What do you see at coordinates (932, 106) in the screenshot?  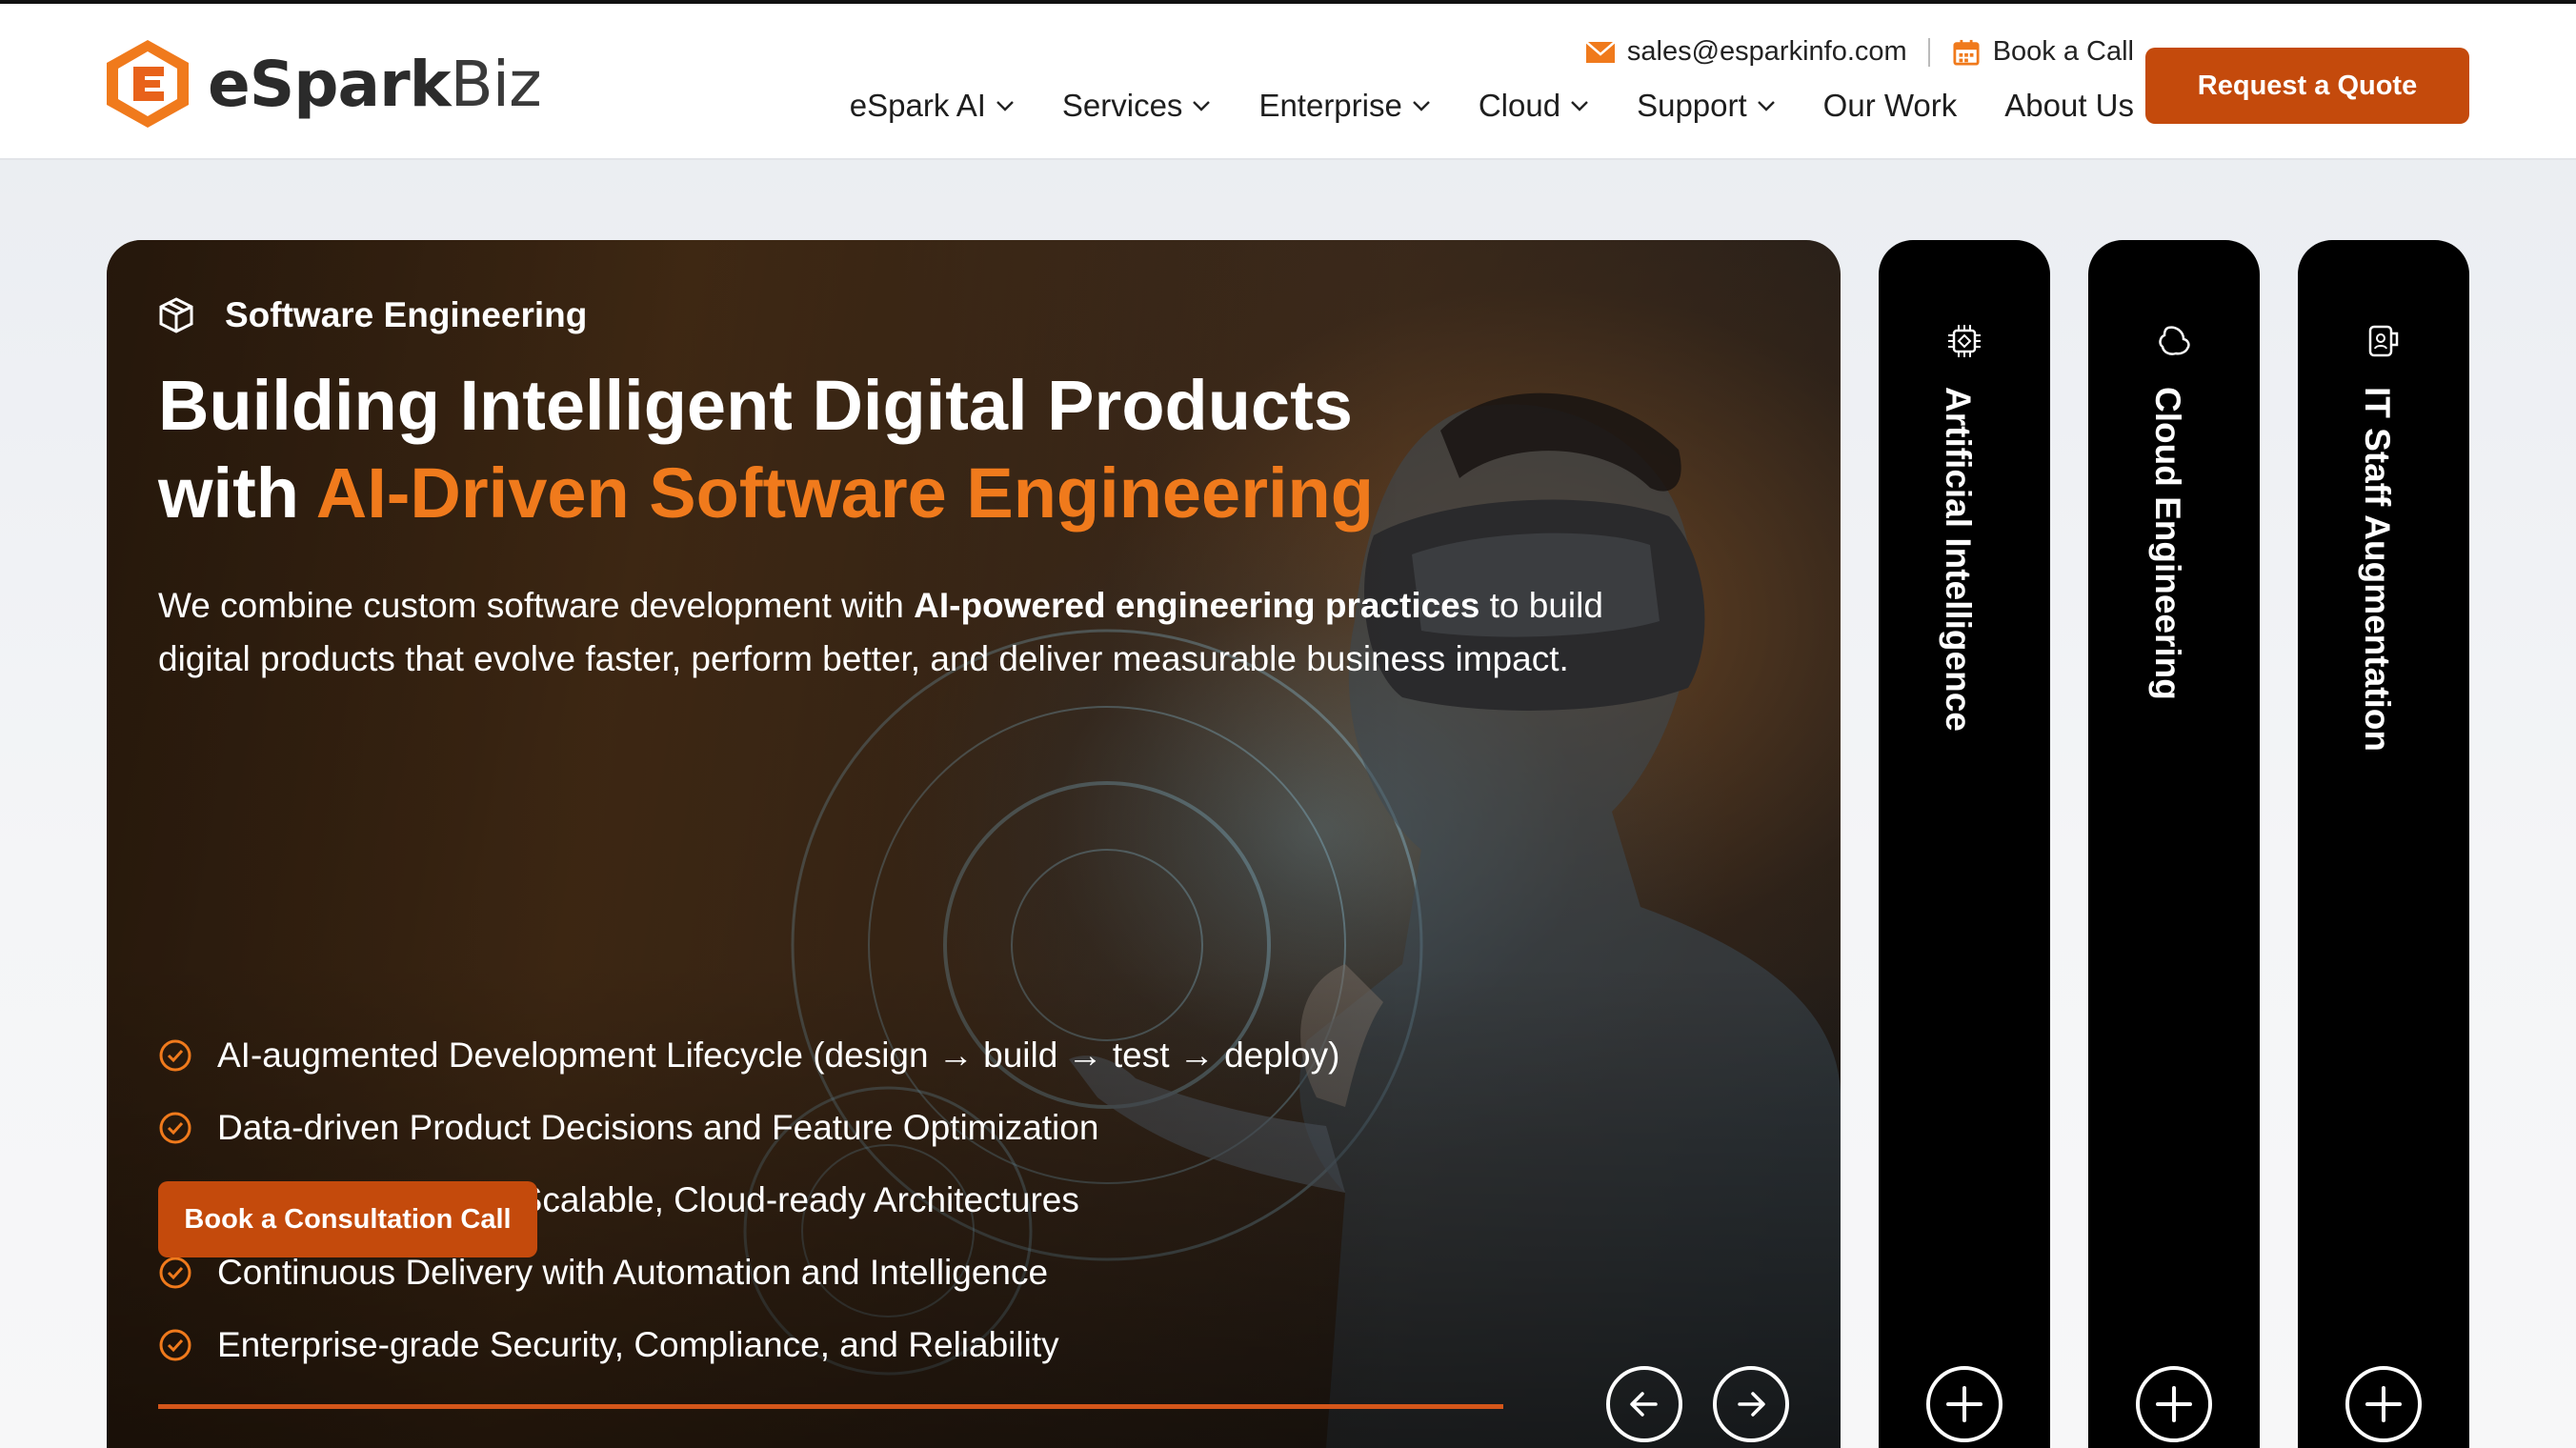 I see `nav-item-espark-ai: eSpark AI` at bounding box center [932, 106].